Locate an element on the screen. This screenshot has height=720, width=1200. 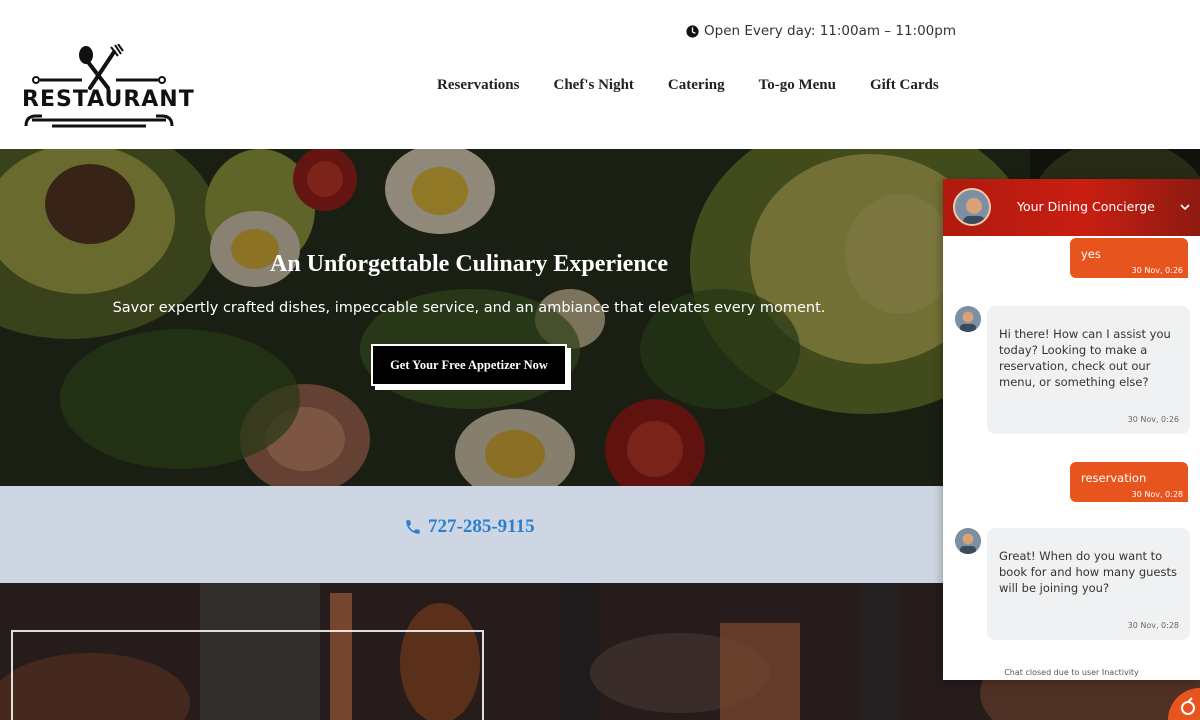
phone-link: 727-285-9115 is located at coordinates (469, 527).